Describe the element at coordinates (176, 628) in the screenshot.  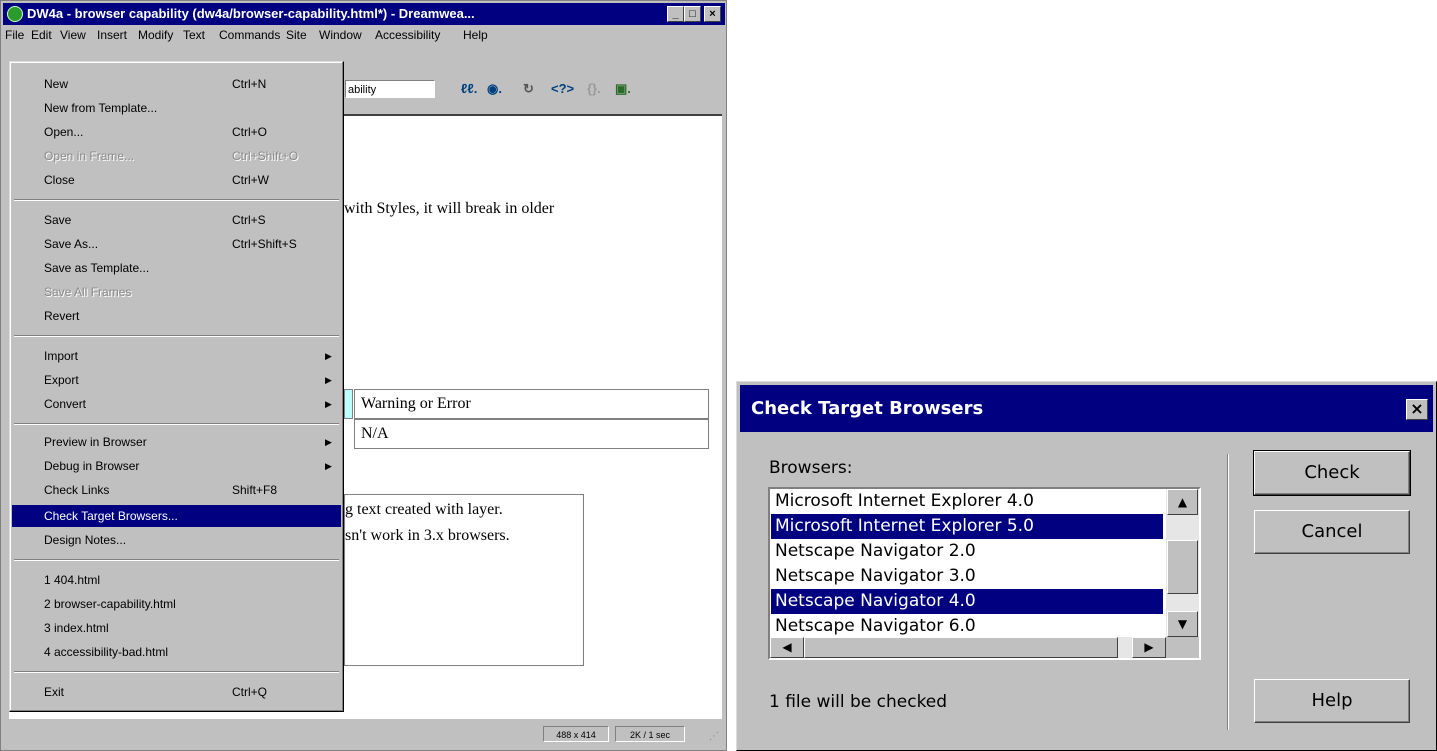
I see `menu-item-recent-file: 3 index.html` at that location.